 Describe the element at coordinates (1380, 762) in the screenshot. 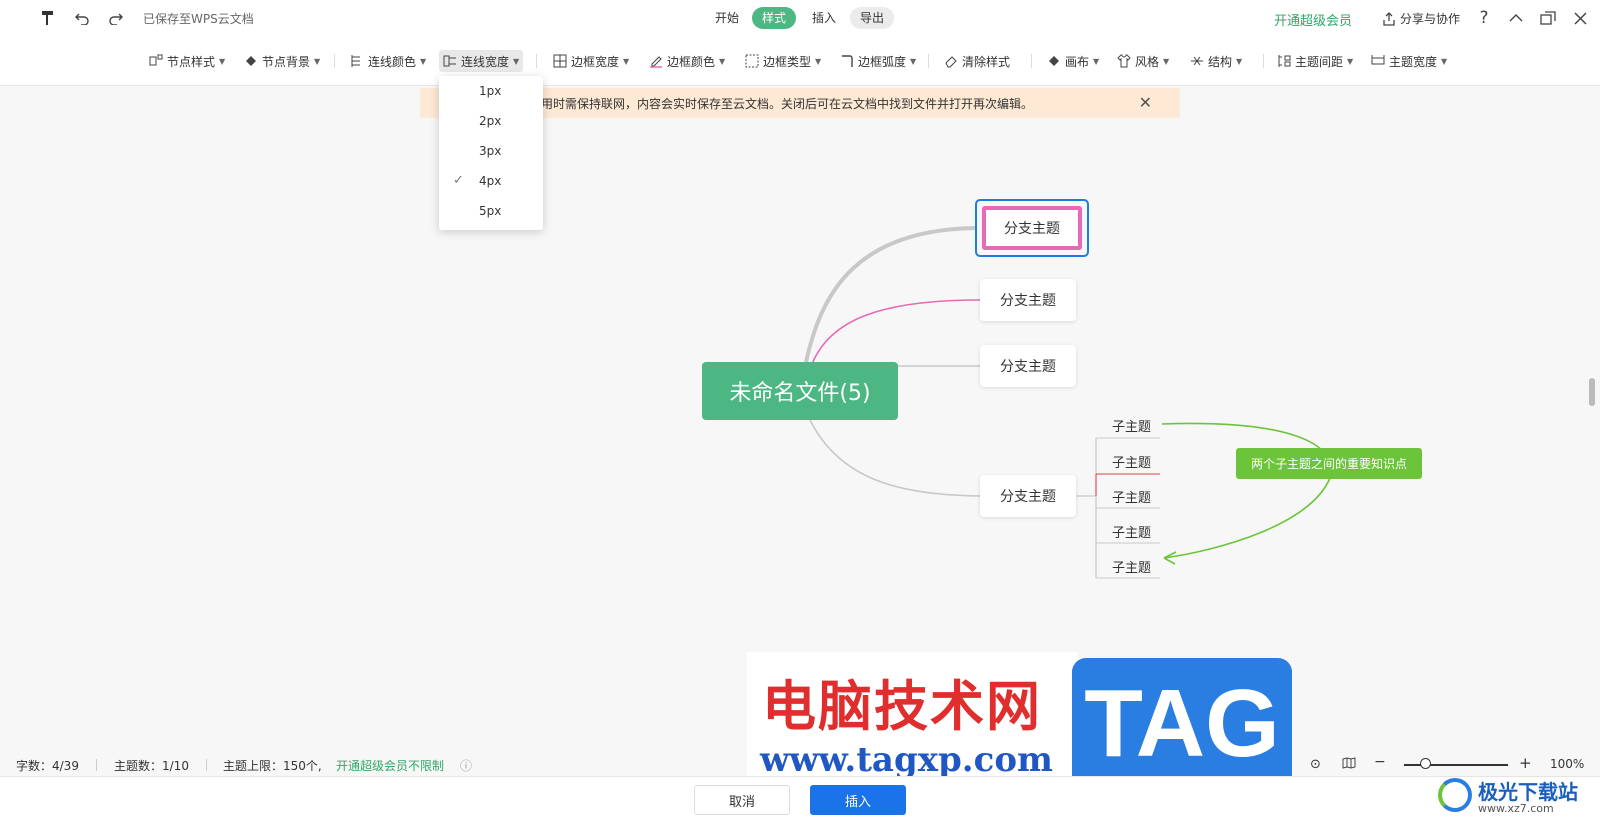

I see `zoom-out-icon: −` at that location.